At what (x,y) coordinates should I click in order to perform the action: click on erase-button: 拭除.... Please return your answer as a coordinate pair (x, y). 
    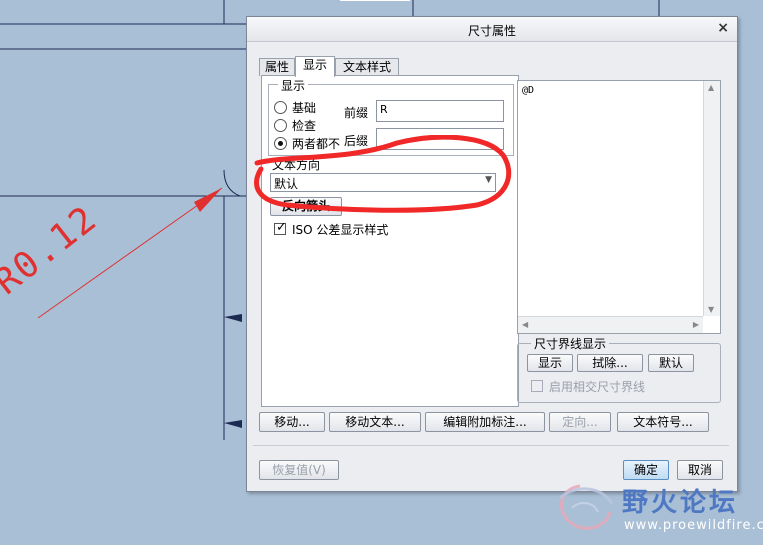
    Looking at the image, I should click on (610, 363).